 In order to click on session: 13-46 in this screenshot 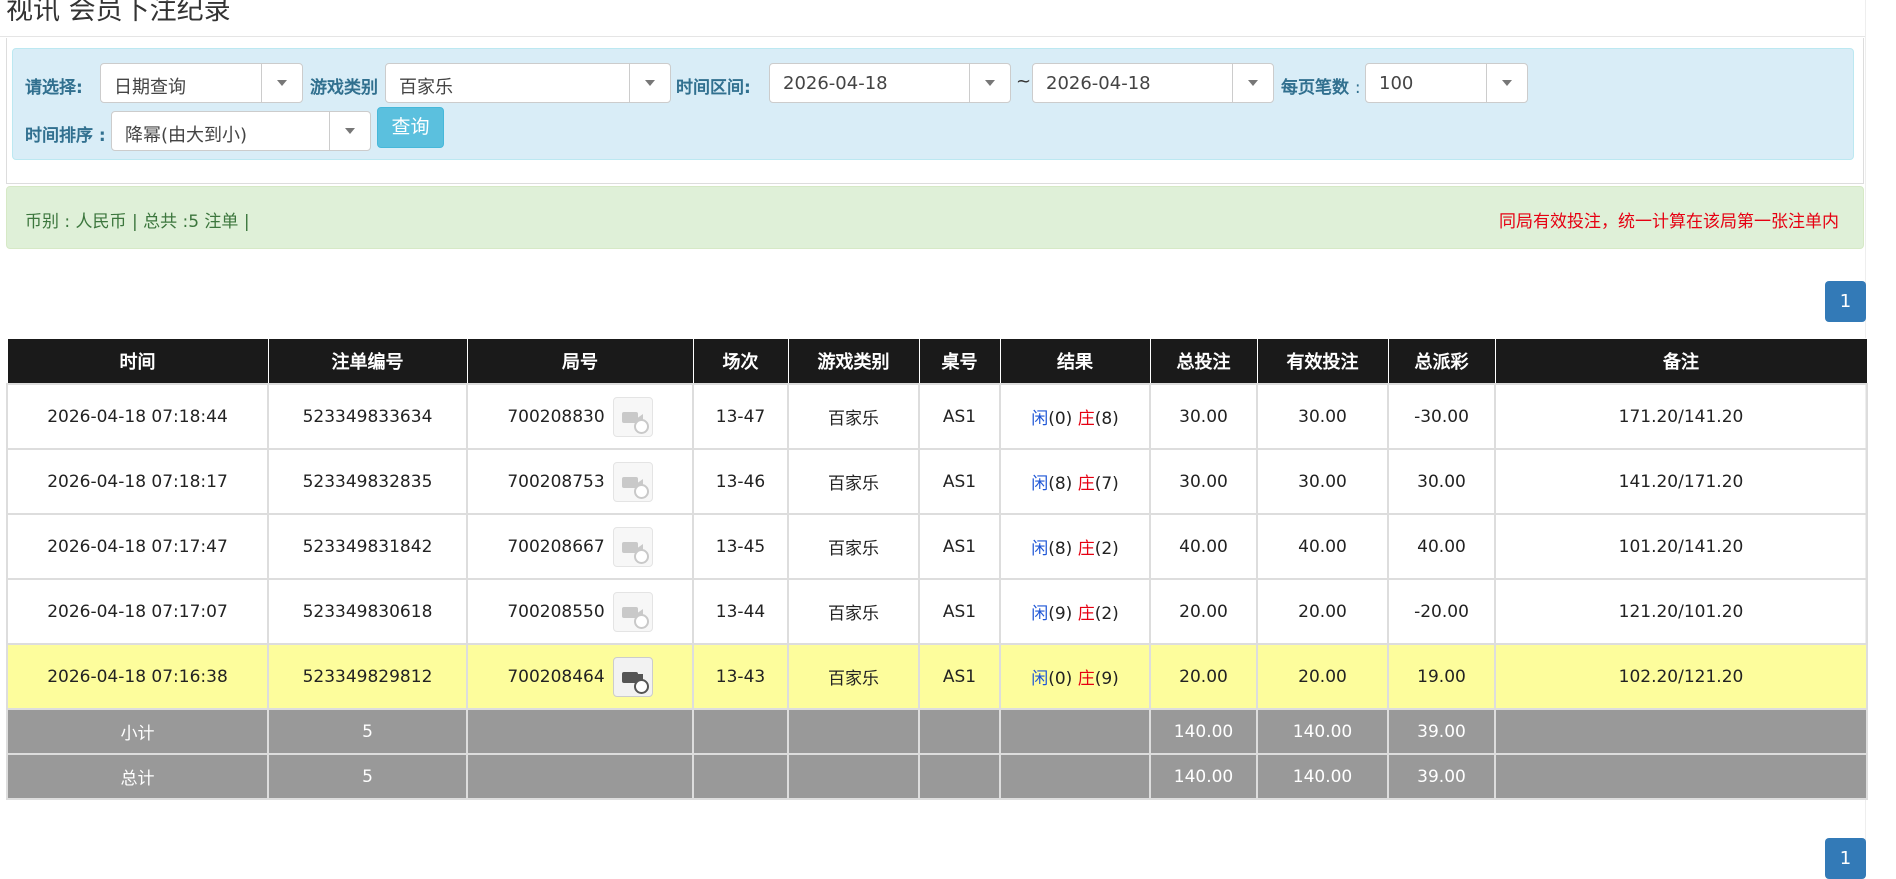, I will do `click(740, 481)`.